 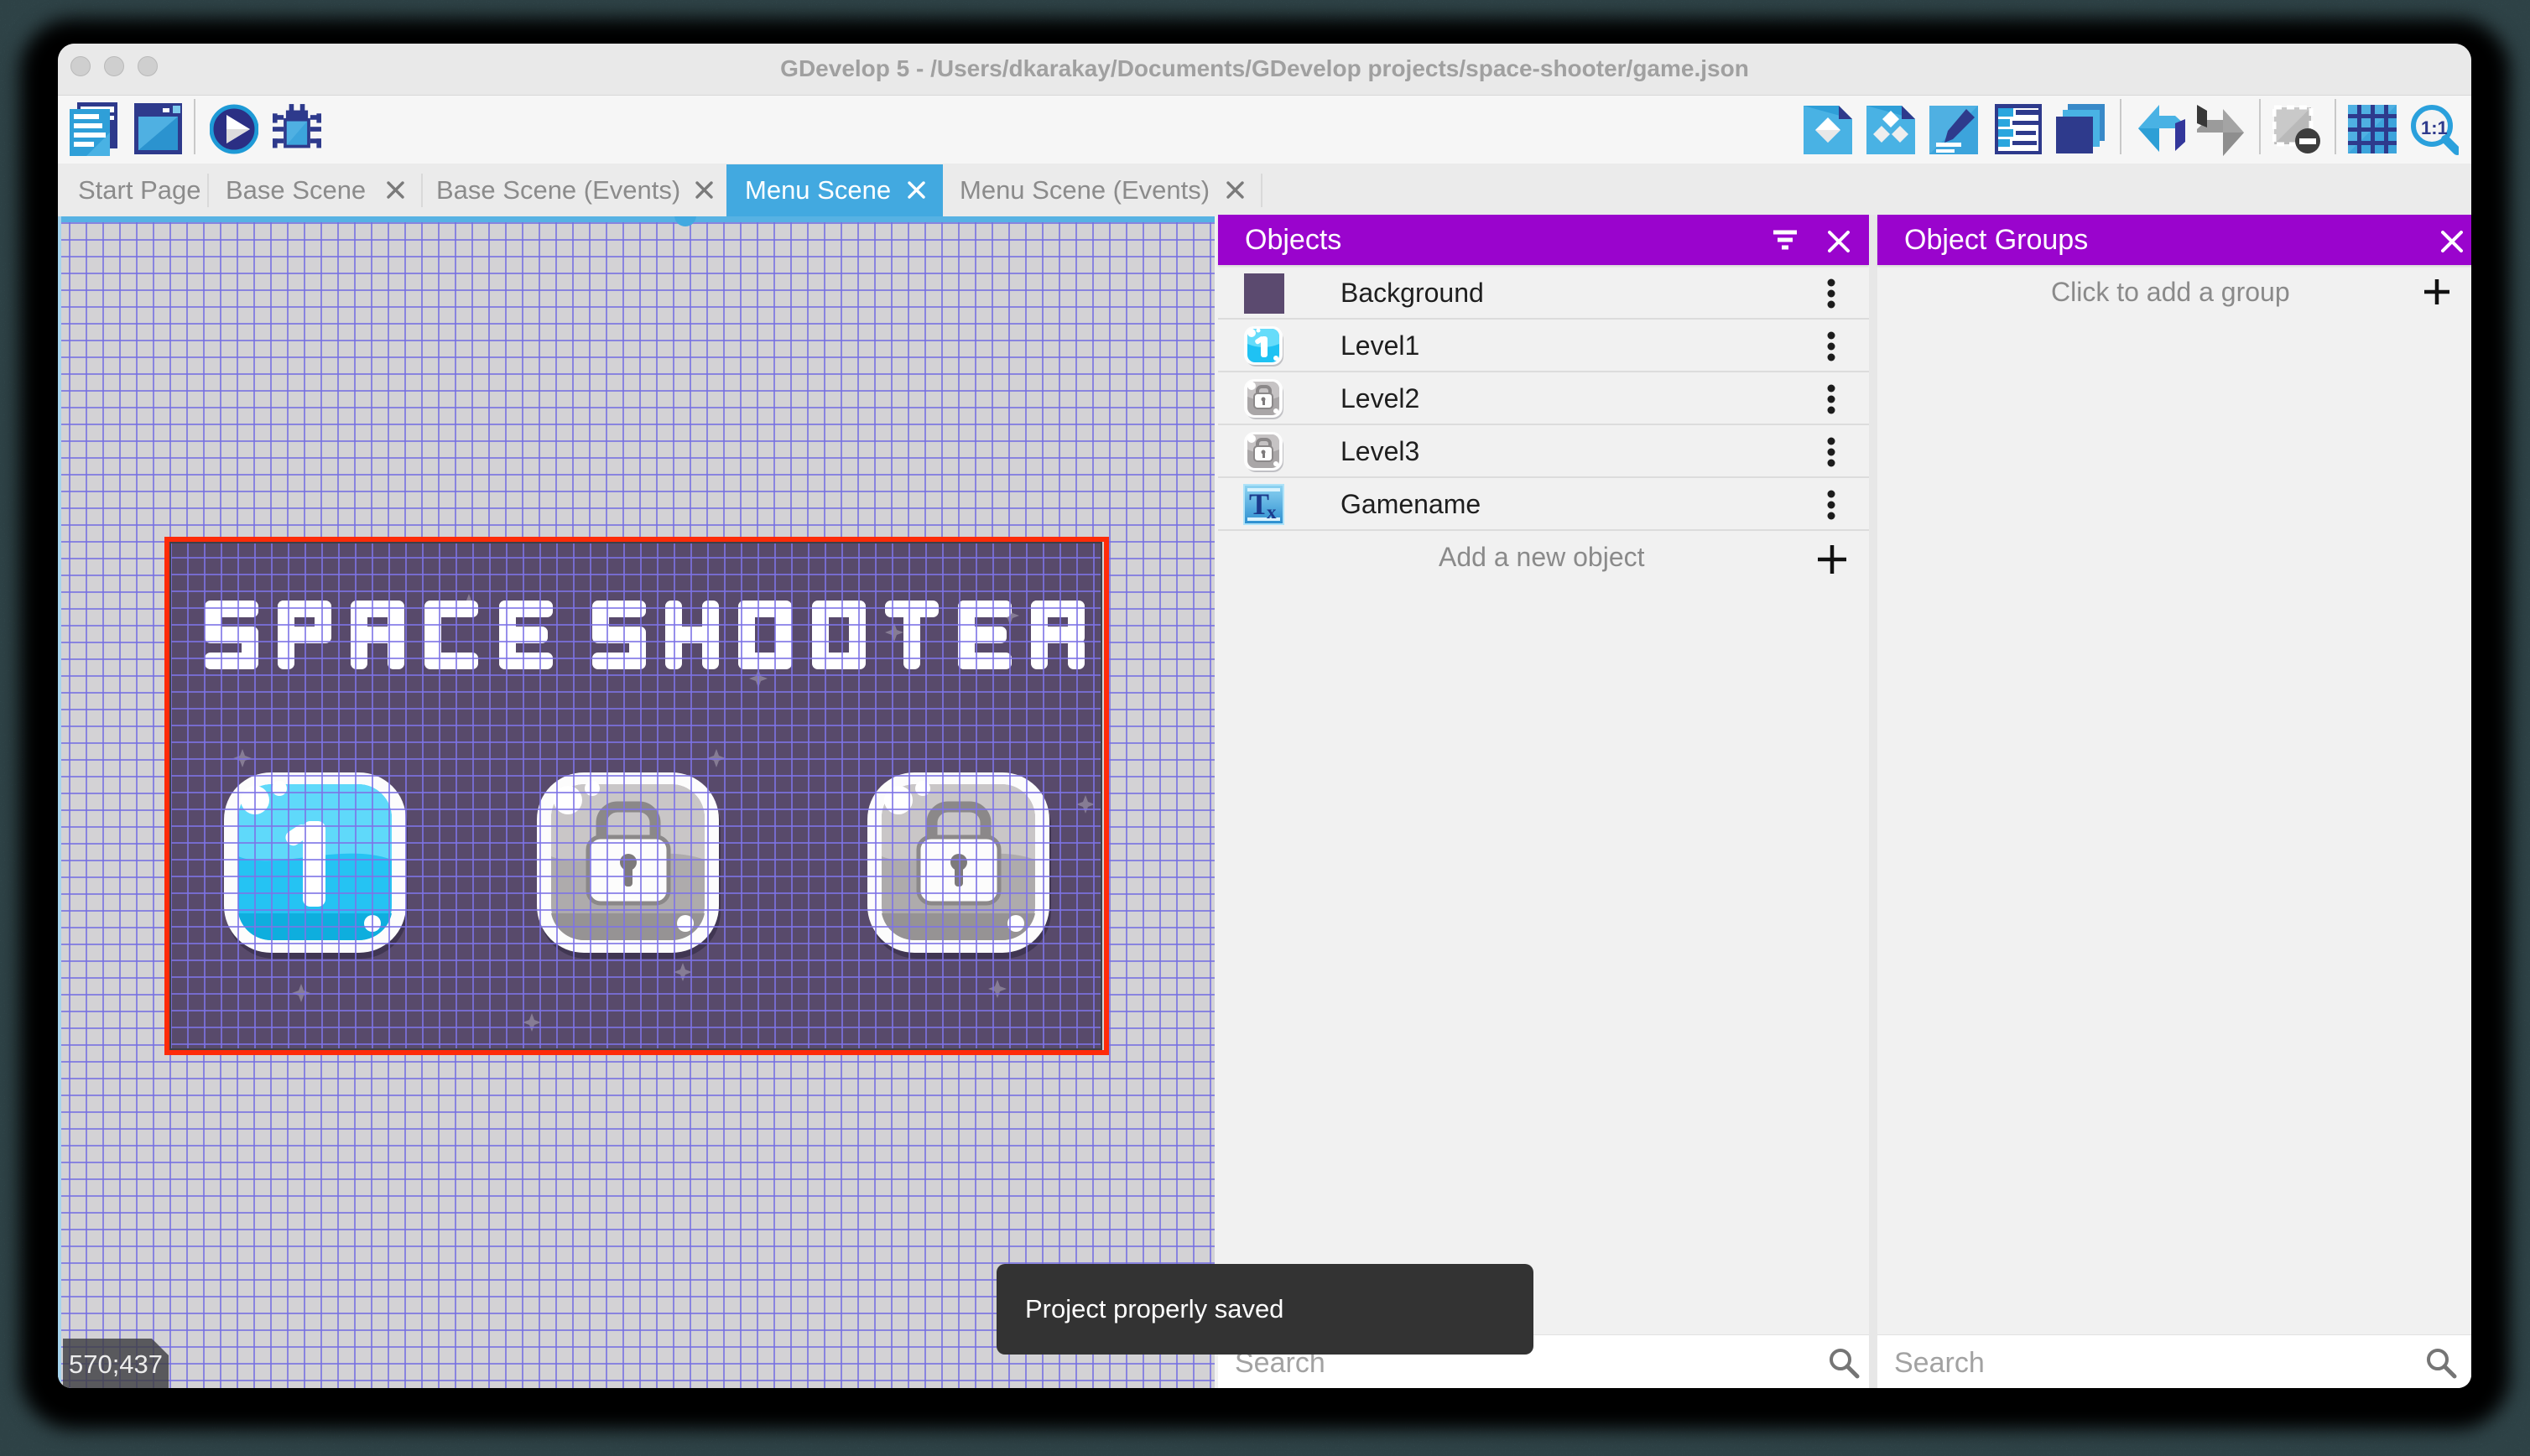 I want to click on svg-text: 1:1, so click(x=2434, y=128).